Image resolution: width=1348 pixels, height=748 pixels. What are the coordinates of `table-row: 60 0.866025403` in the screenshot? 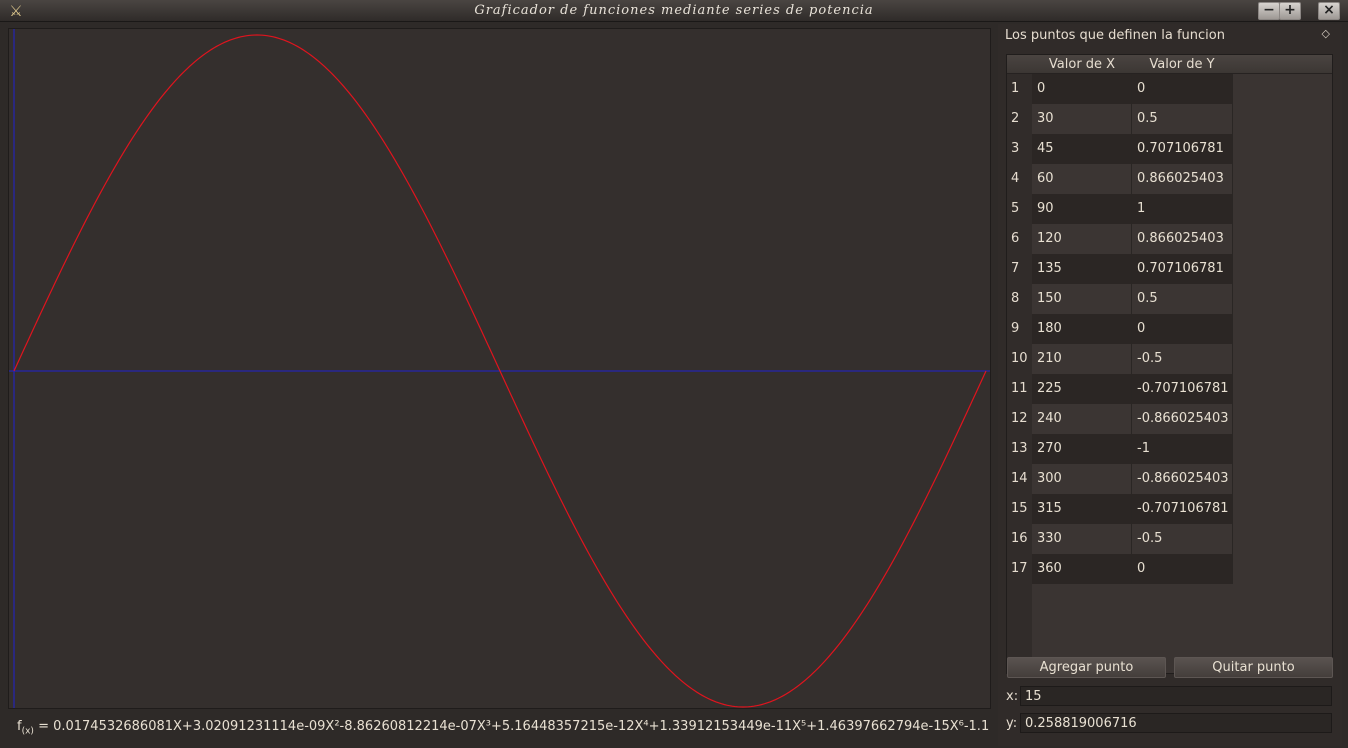 It's located at (1132, 179).